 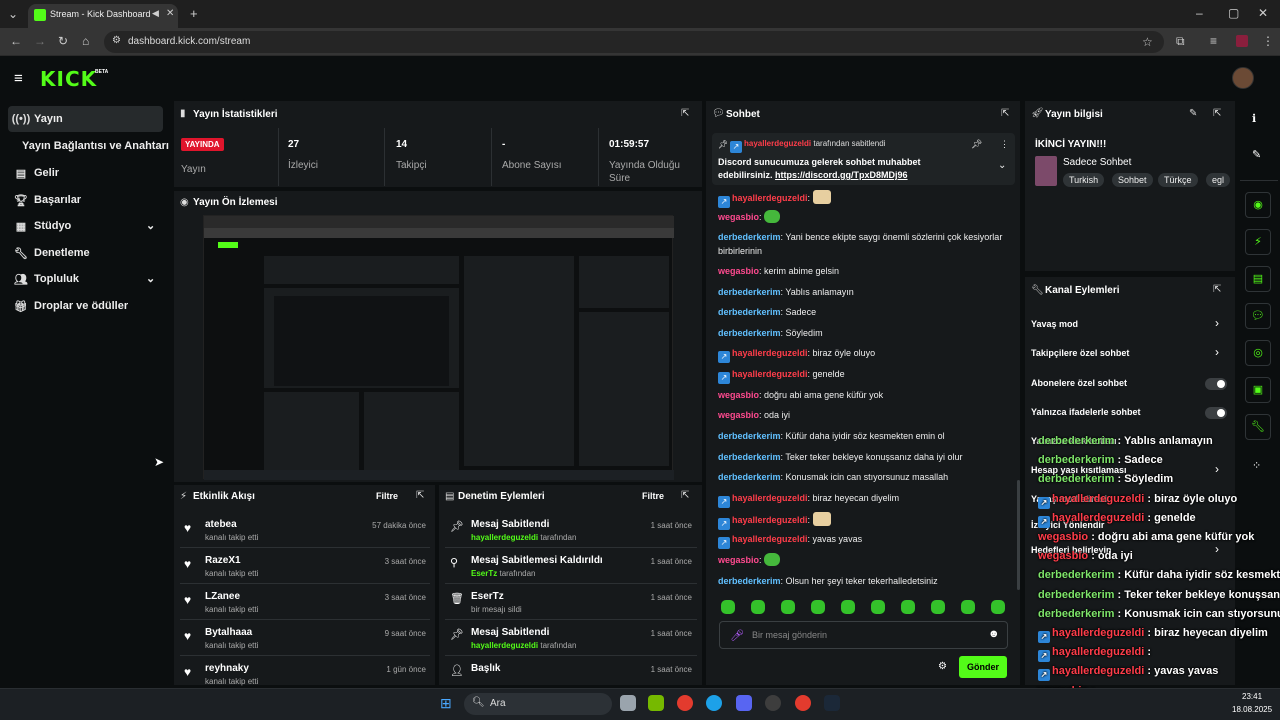 What do you see at coordinates (18, 78) in the screenshot?
I see `hamburger-menu-icon: ≡` at bounding box center [18, 78].